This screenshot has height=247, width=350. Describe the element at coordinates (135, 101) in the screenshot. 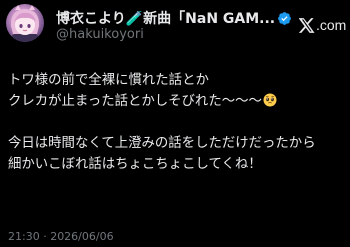

I see `tweet-line-text: クレカが止まった話とかしそびれた〜〜〜` at that location.